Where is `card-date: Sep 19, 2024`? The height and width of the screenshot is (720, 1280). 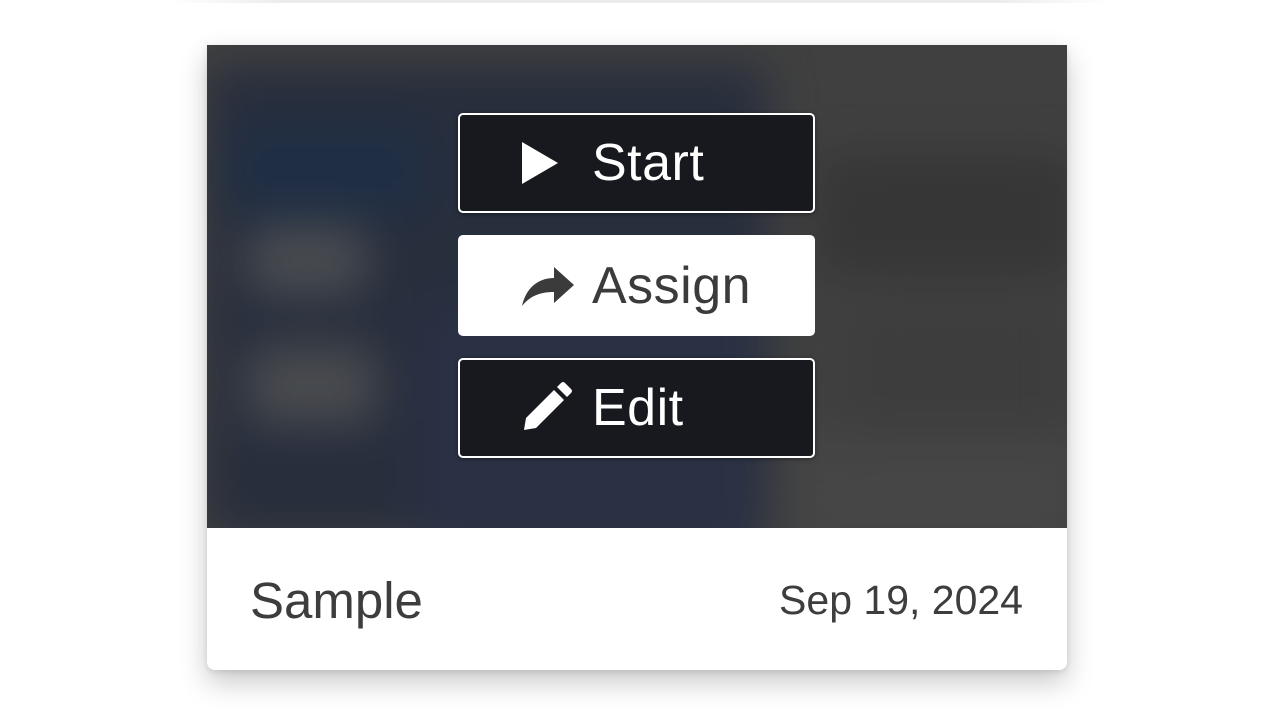
card-date: Sep 19, 2024 is located at coordinates (901, 600).